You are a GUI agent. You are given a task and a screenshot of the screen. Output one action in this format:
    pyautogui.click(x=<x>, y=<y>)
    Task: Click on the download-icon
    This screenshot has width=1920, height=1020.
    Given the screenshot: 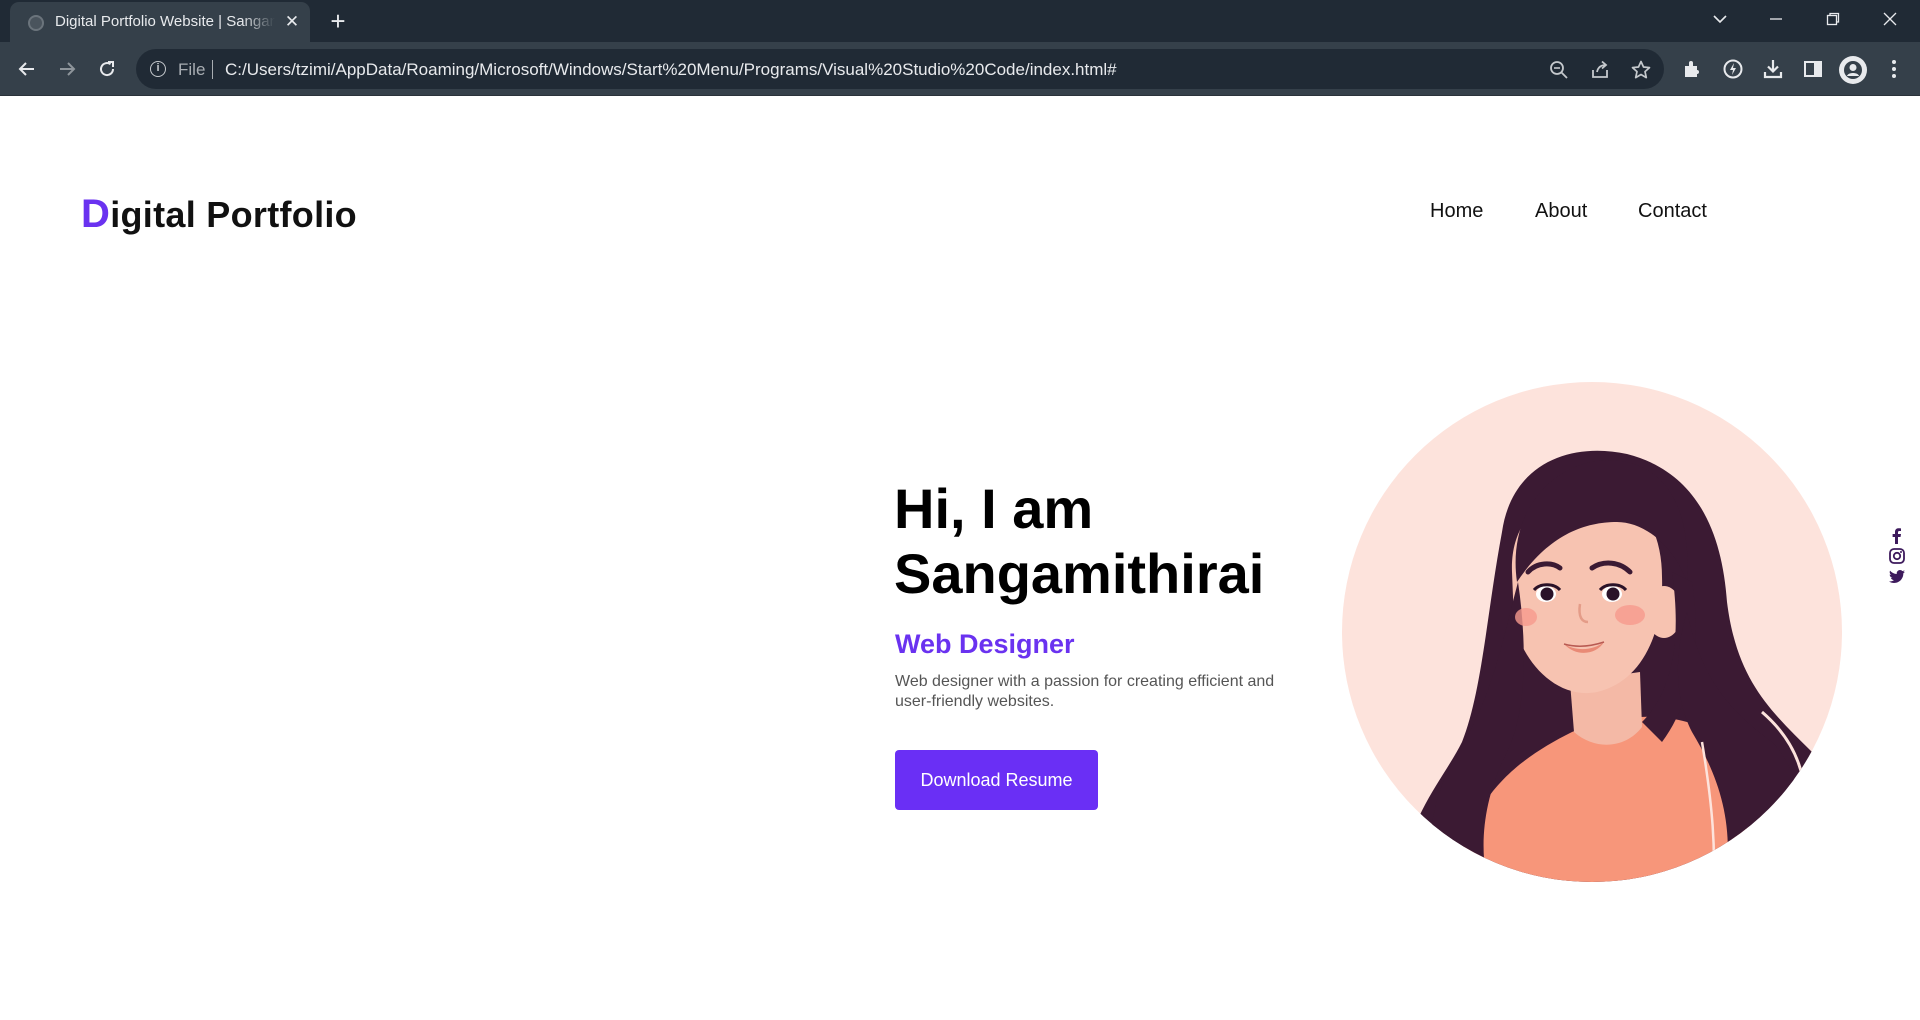 What is the action you would take?
    pyautogui.click(x=1773, y=69)
    